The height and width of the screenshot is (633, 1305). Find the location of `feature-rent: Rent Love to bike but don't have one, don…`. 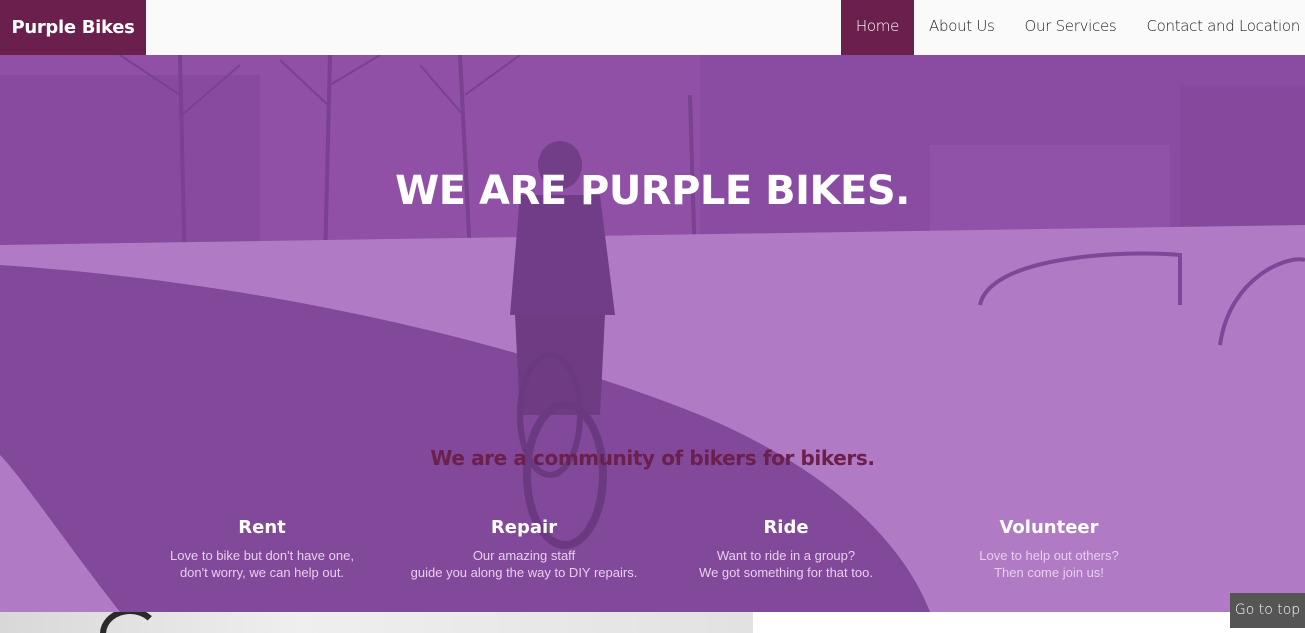

feature-rent: Rent Love to bike but don't have one, don… is located at coordinates (262, 549).